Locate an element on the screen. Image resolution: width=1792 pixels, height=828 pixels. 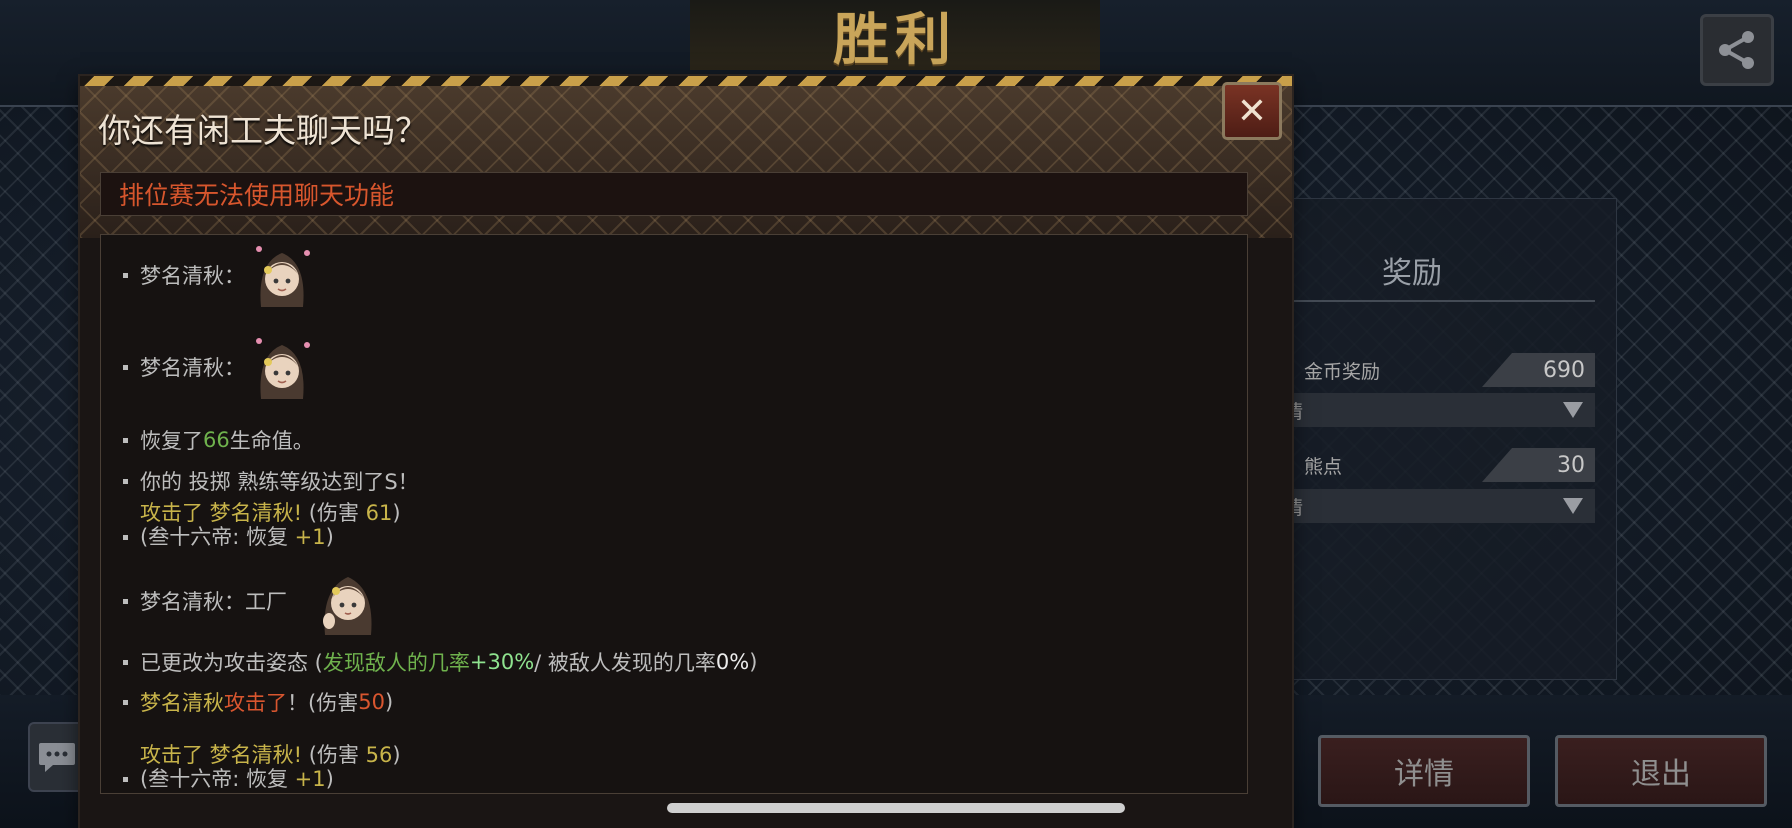
girl-wave-sticker-icon is located at coordinates (348, 602).